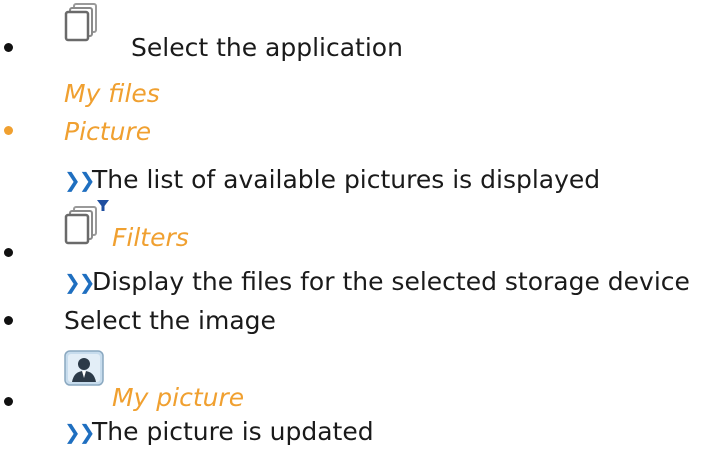  Describe the element at coordinates (150, 237) in the screenshot. I see `step-filters: Filters` at that location.